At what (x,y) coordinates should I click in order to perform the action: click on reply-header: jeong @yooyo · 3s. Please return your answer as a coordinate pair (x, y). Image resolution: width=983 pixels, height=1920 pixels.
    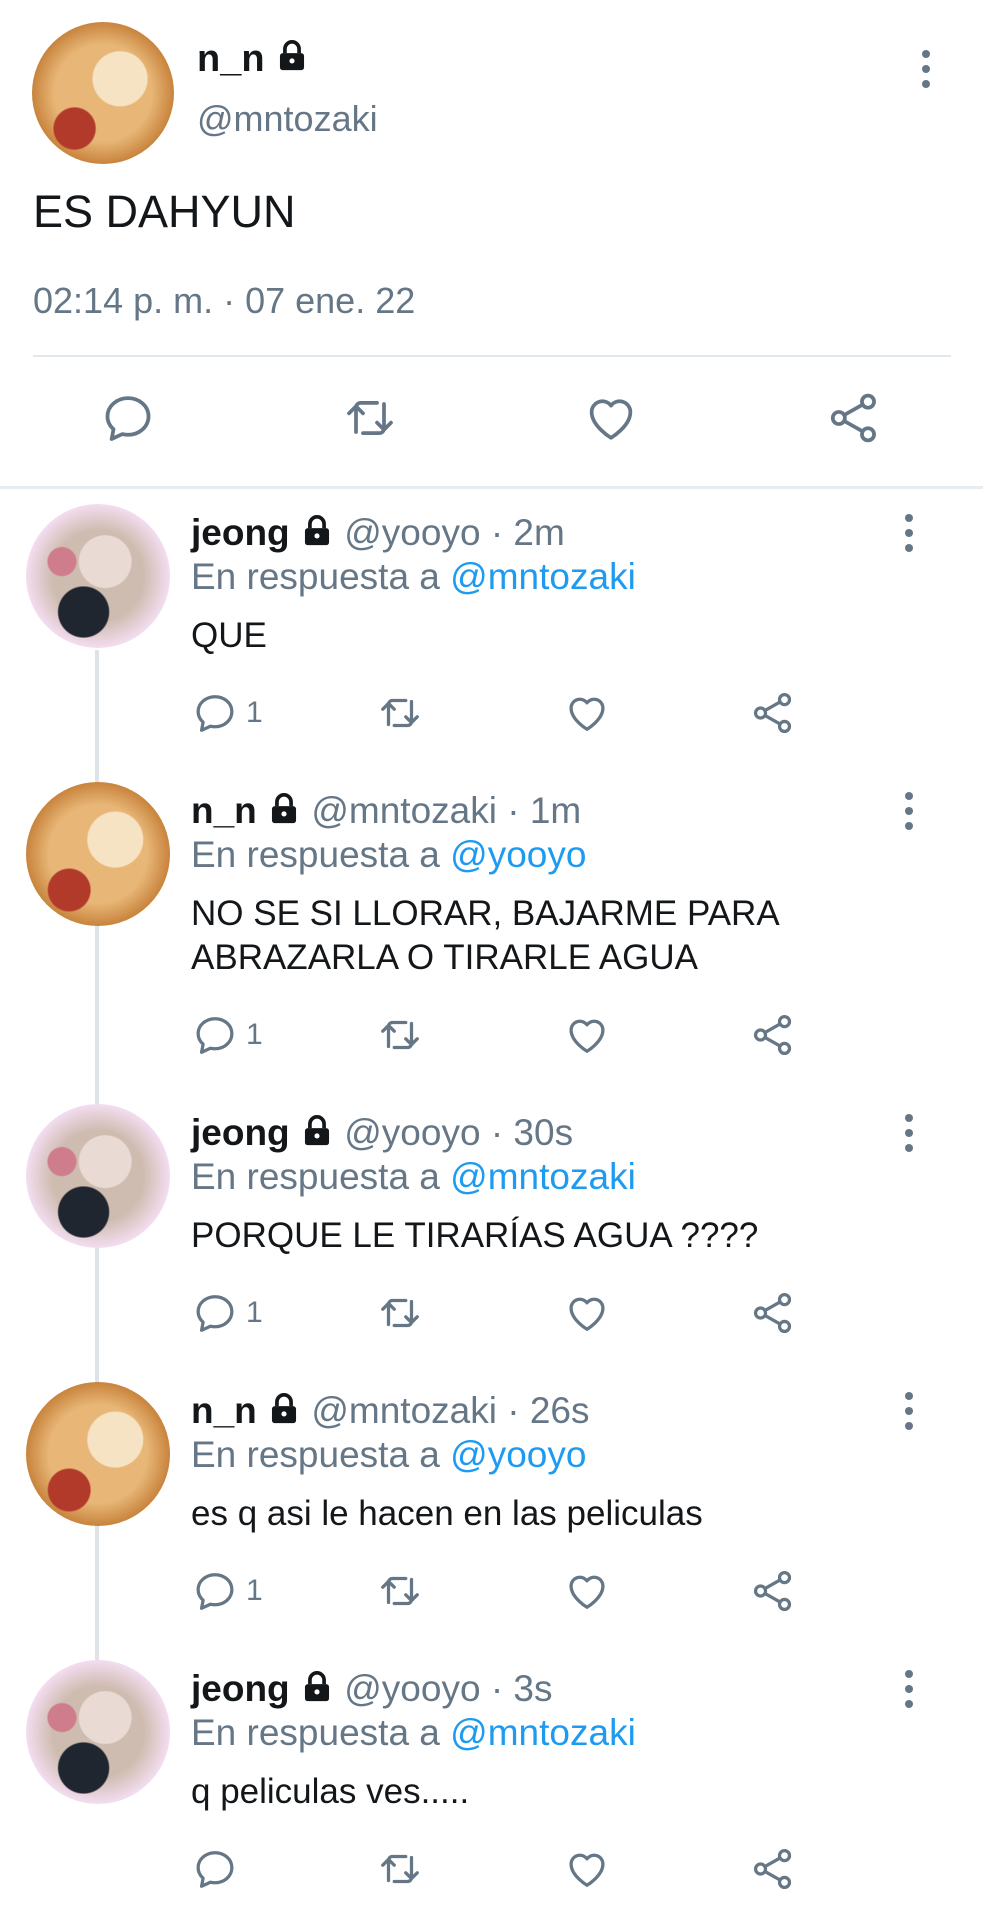
    Looking at the image, I should click on (372, 1690).